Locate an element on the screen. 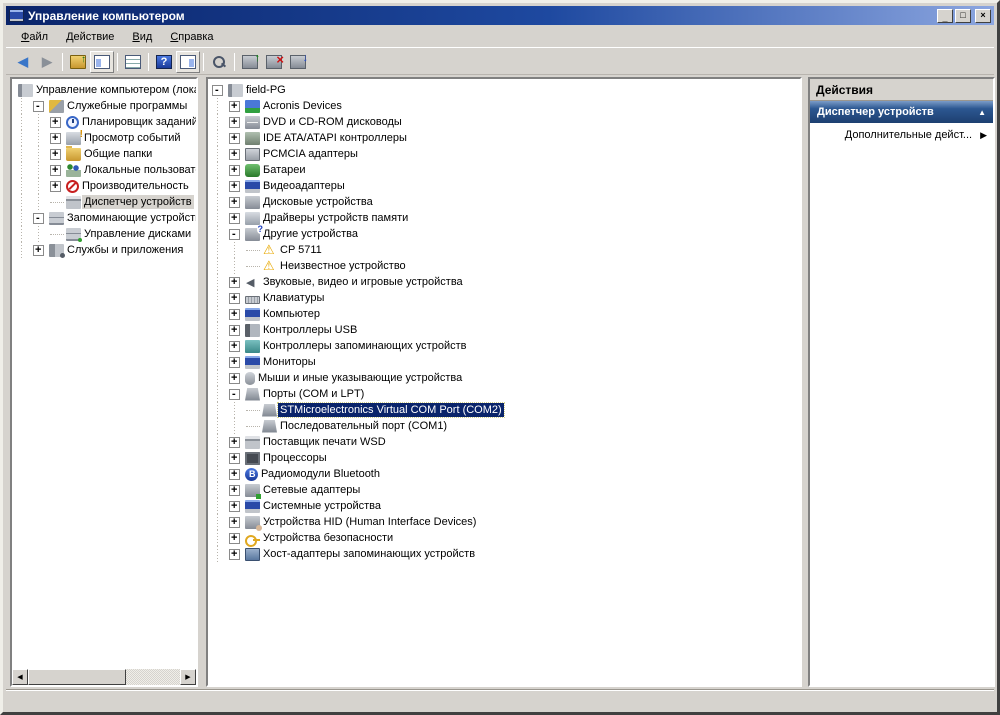  menu-item-1: Файл is located at coordinates (34, 37).